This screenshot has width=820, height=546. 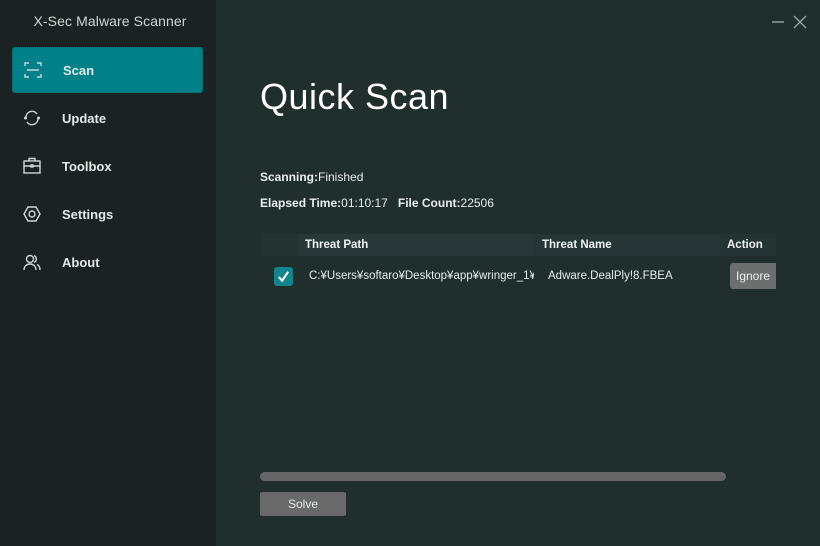 What do you see at coordinates (81, 262) in the screenshot?
I see `sidebar-item-label: About` at bounding box center [81, 262].